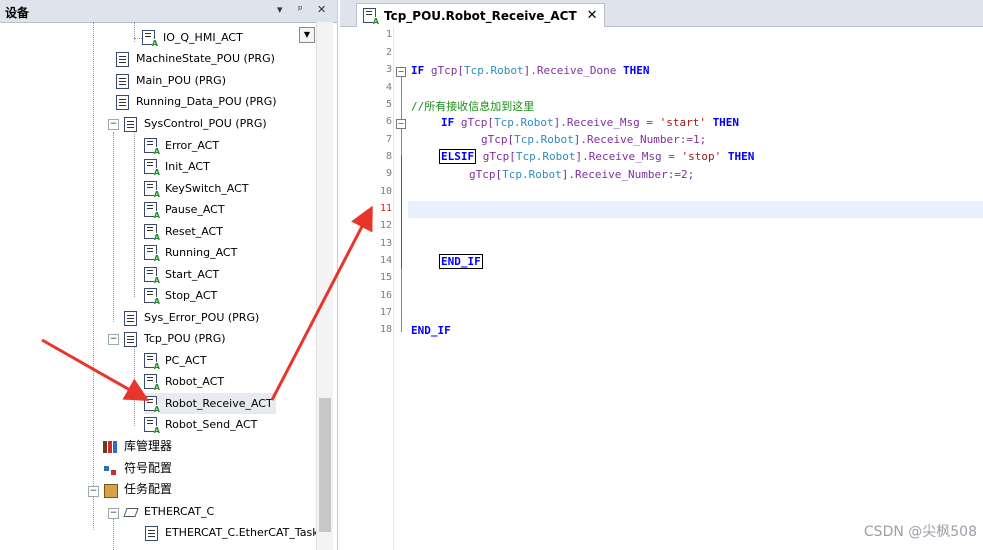 This screenshot has width=983, height=550. I want to click on tree-item-robot-receive-act: A Robot_Receive_ACT, so click(210, 403).